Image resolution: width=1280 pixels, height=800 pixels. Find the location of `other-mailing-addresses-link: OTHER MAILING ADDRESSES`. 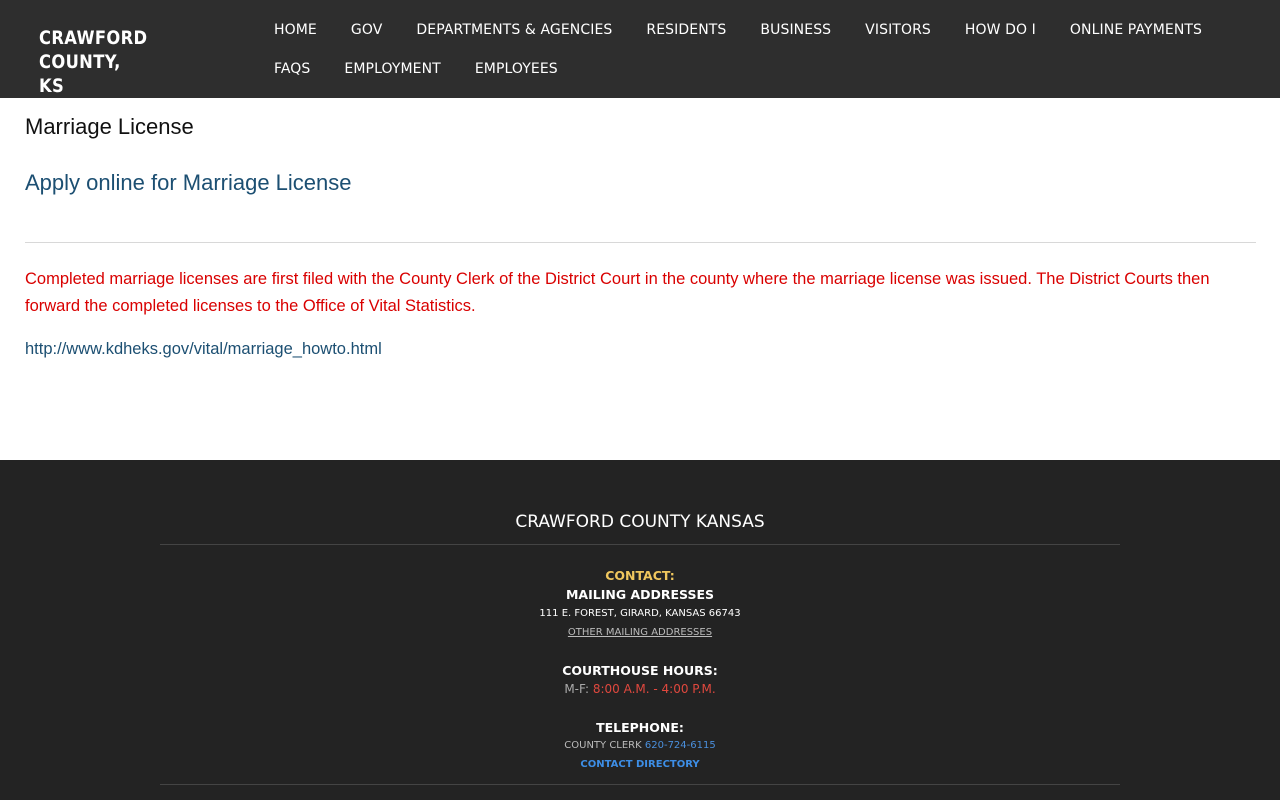

other-mailing-addresses-link: OTHER MAILING ADDRESSES is located at coordinates (640, 632).